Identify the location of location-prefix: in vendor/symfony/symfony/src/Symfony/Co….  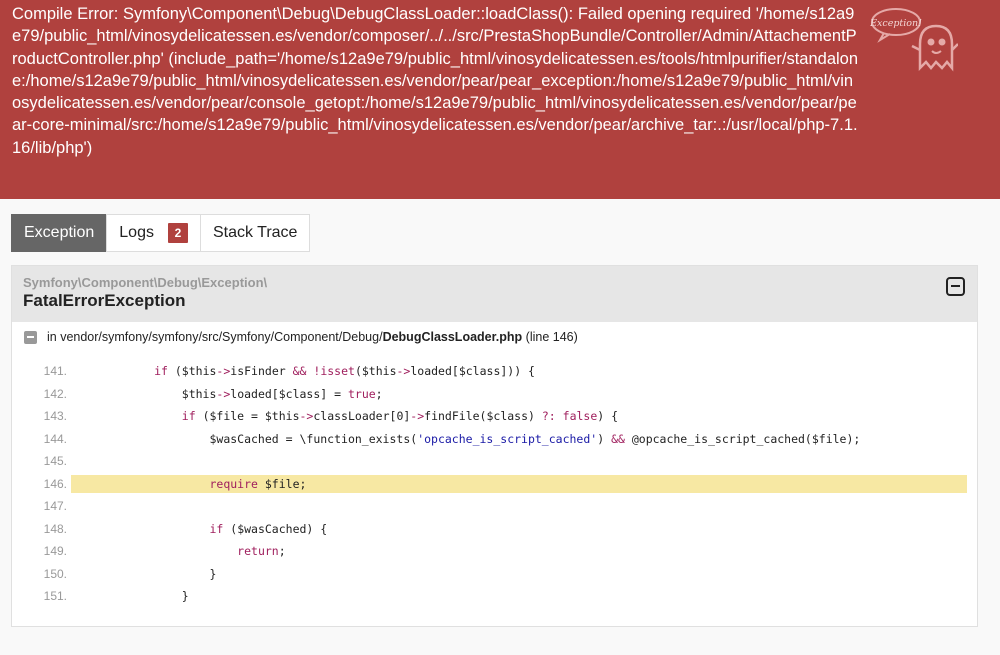
(215, 337).